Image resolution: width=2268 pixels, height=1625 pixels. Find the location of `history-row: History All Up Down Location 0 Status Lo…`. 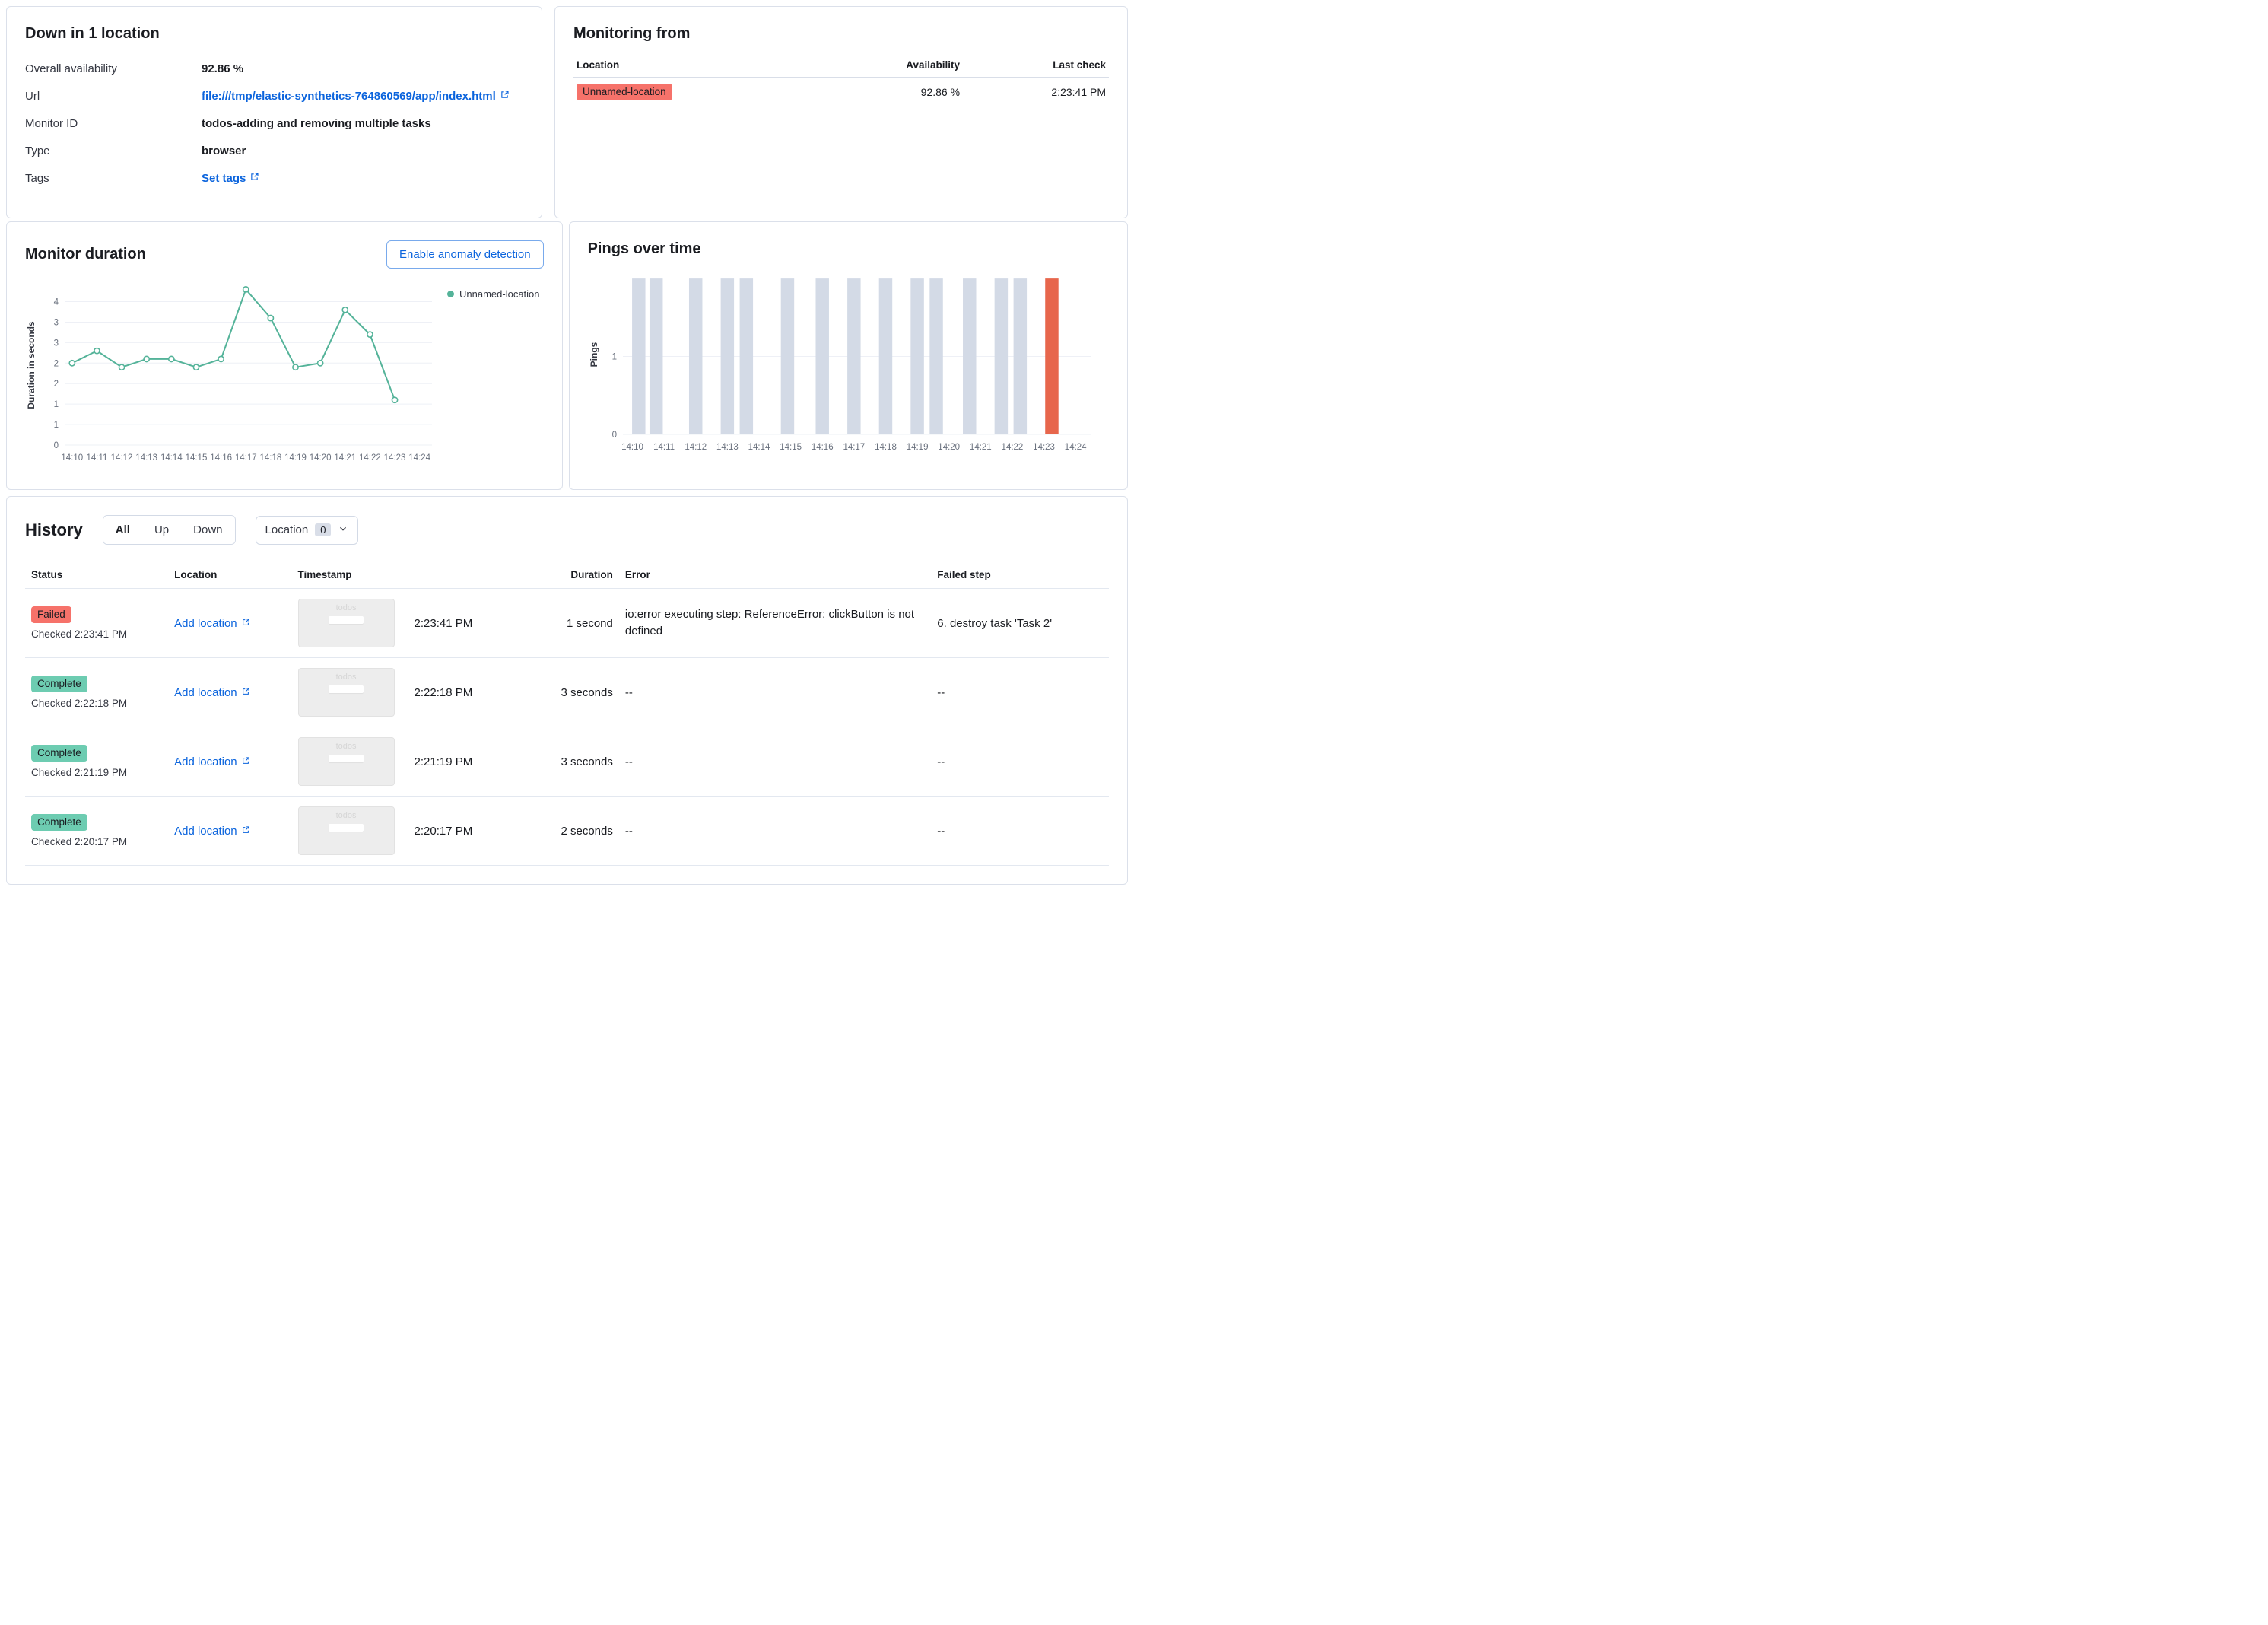

history-row: History All Up Down Location 0 Status Lo… is located at coordinates (567, 691).